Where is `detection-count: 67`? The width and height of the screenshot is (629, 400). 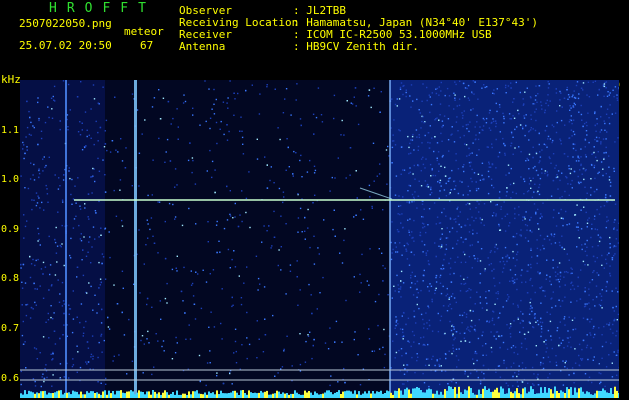 detection-count: 67 is located at coordinates (147, 45).